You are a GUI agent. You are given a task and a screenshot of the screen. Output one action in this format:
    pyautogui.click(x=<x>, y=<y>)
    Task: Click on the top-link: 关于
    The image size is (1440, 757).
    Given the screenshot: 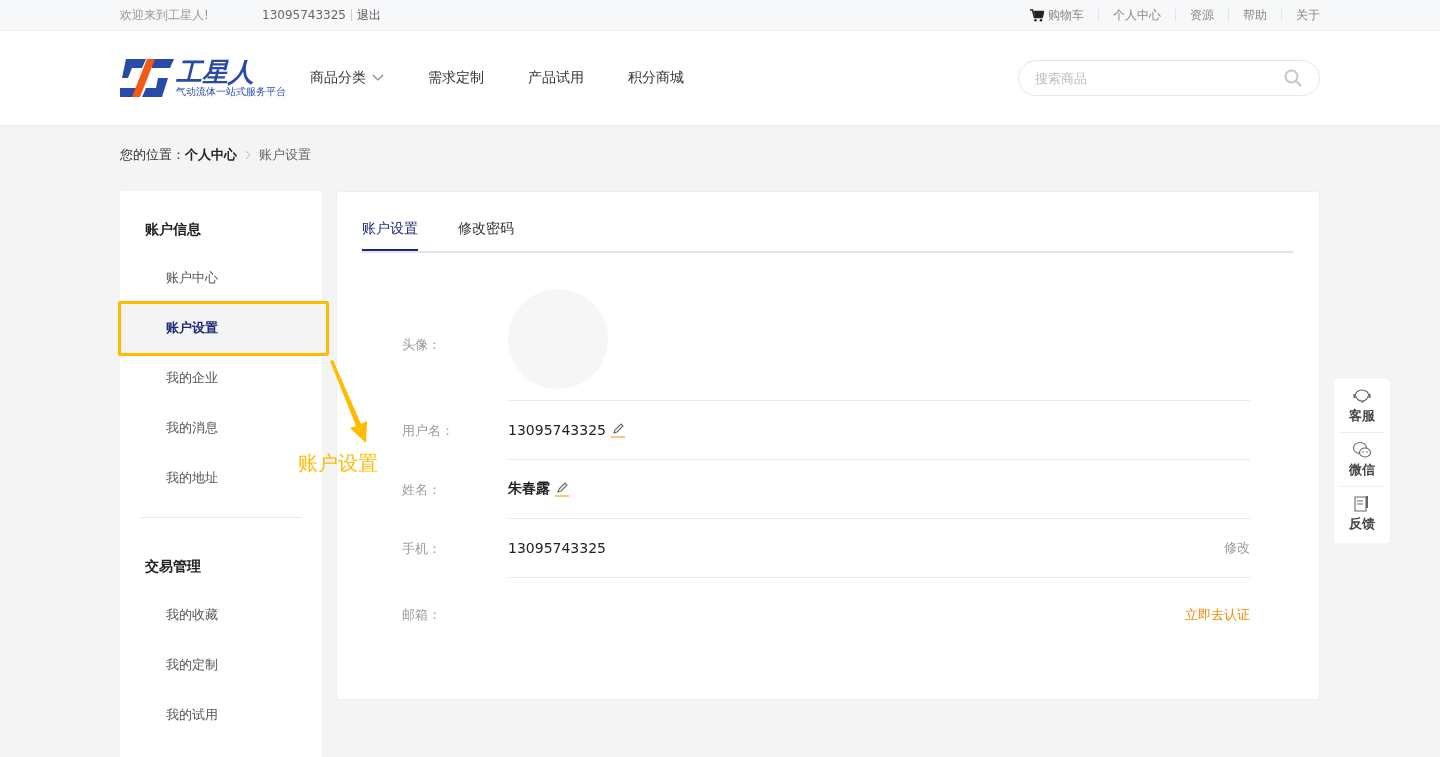 What is the action you would take?
    pyautogui.click(x=1308, y=15)
    